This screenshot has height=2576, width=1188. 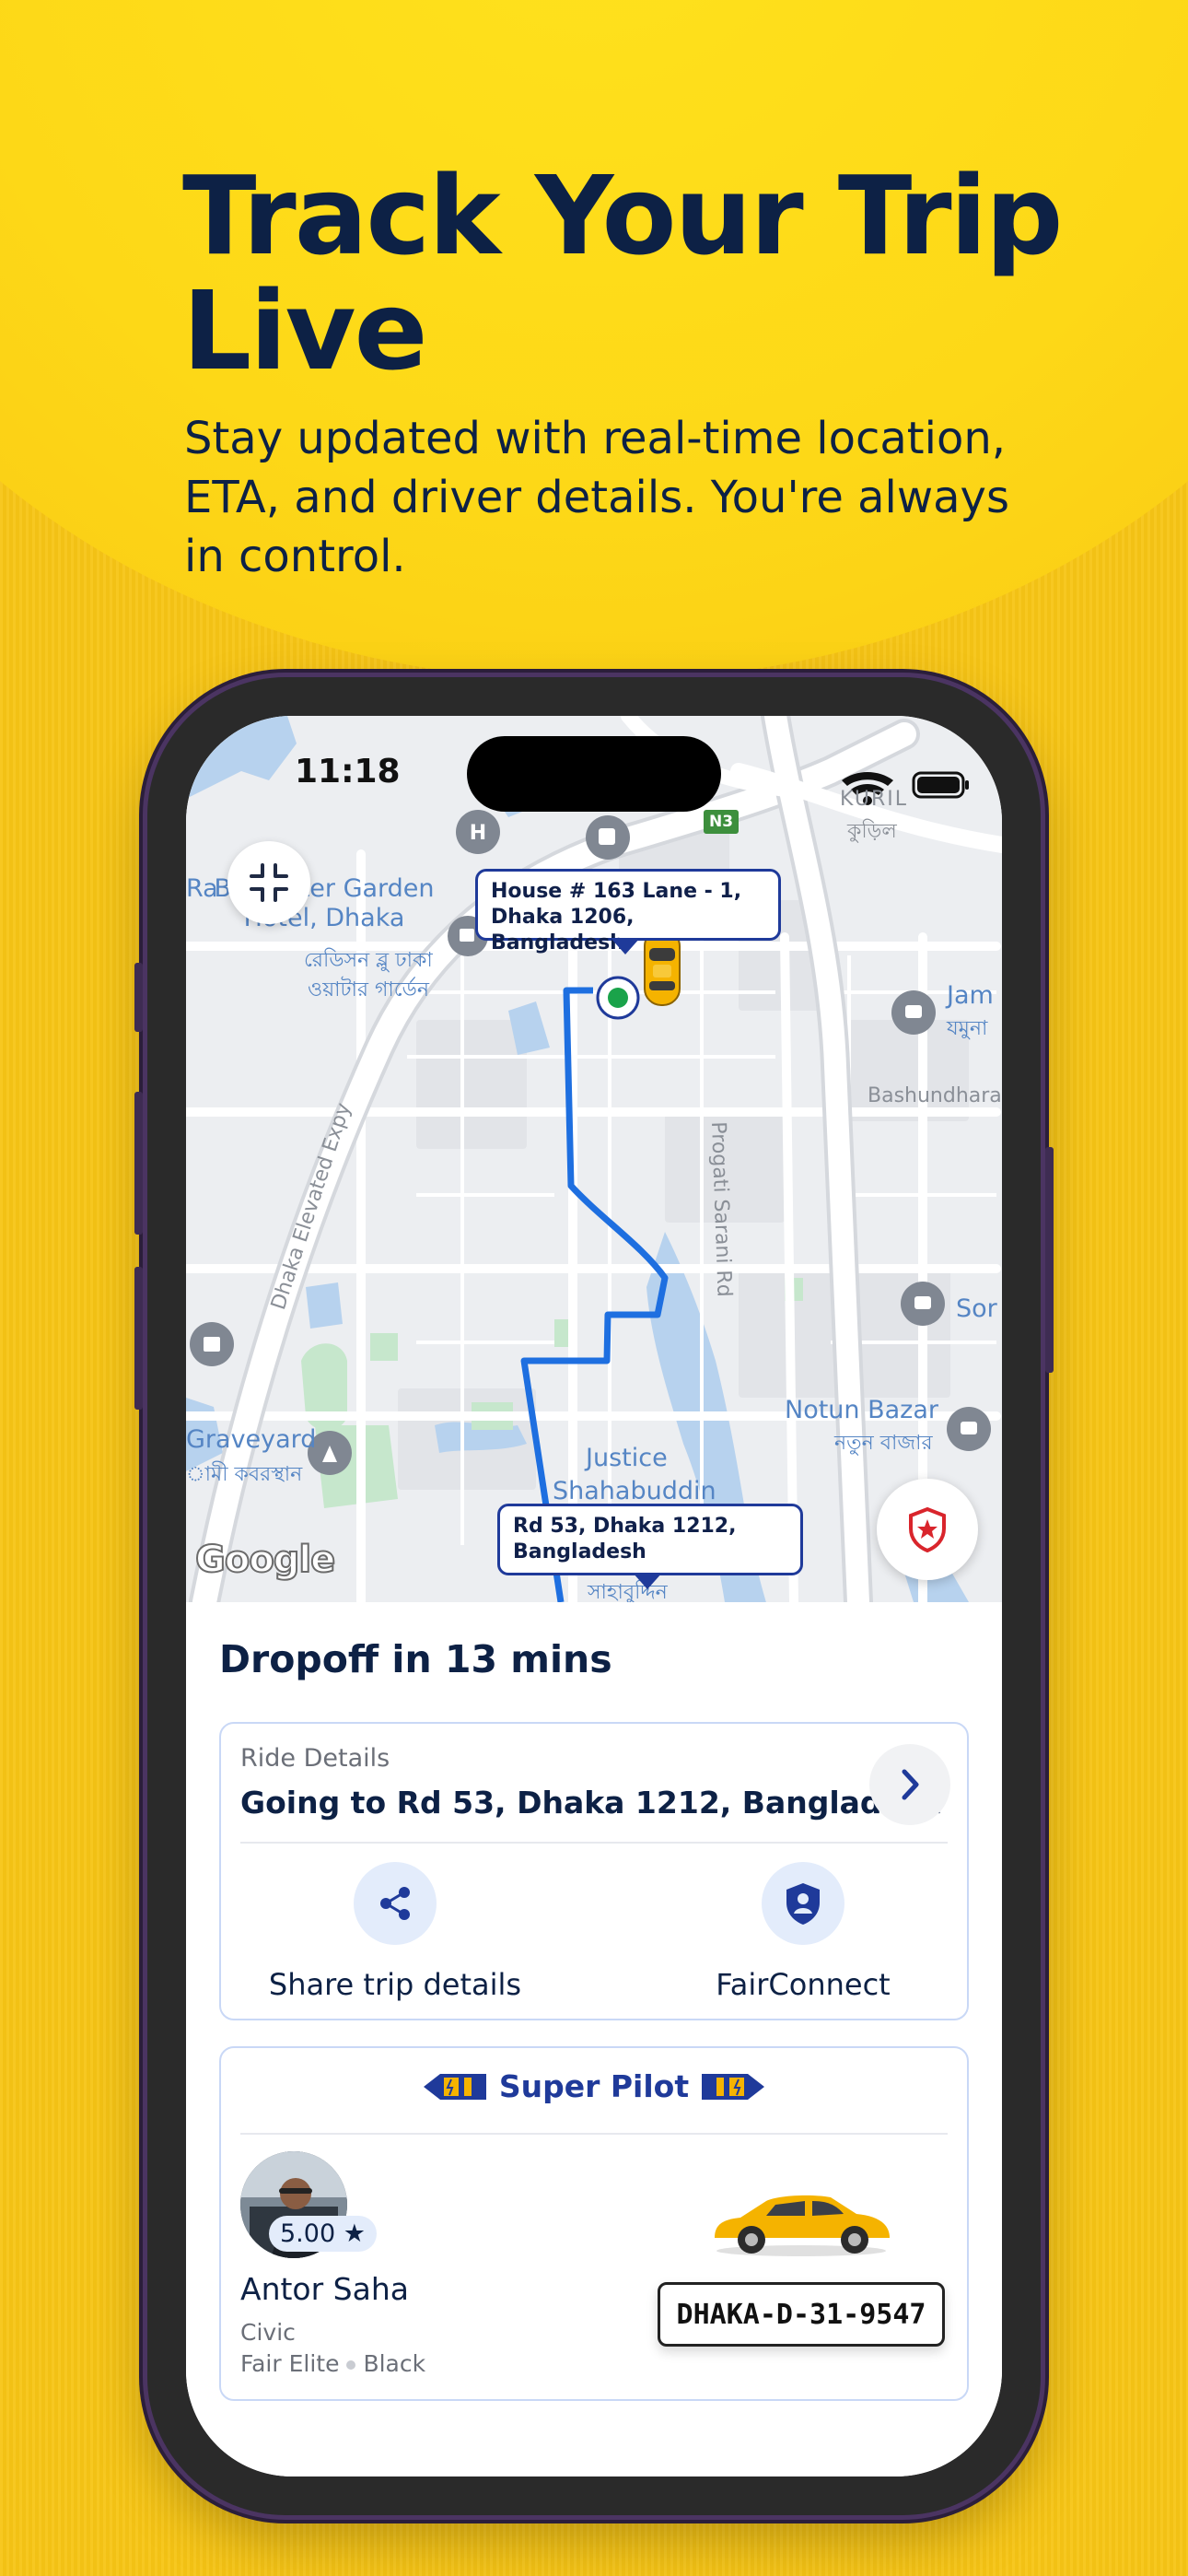 I want to click on safety-sos-button, so click(x=927, y=1529).